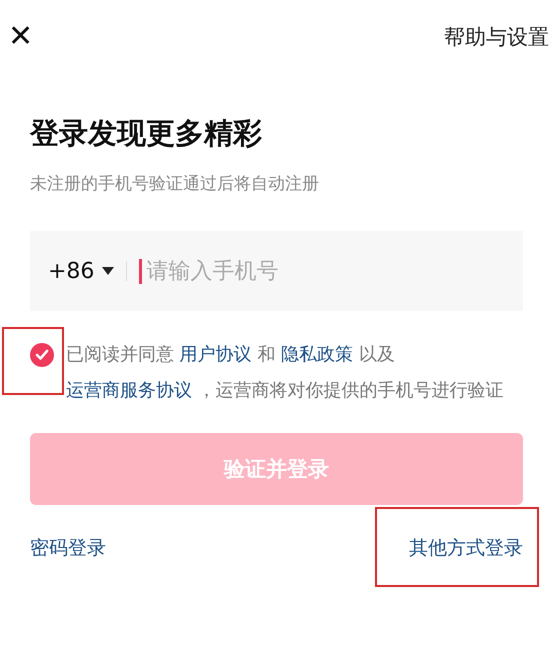  Describe the element at coordinates (317, 354) in the screenshot. I see `agreement-link: 隐私政策` at that location.